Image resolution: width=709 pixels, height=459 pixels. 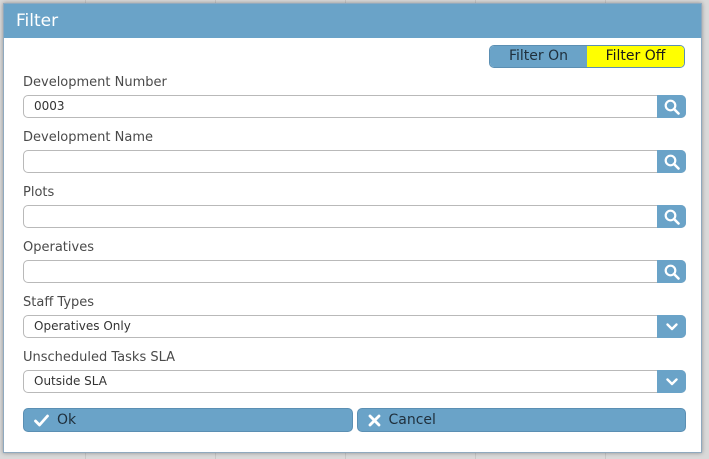 I want to click on unscheduled-tasks-sla-field: Unscheduled Tasks SLA Outside SLA, so click(x=354, y=371).